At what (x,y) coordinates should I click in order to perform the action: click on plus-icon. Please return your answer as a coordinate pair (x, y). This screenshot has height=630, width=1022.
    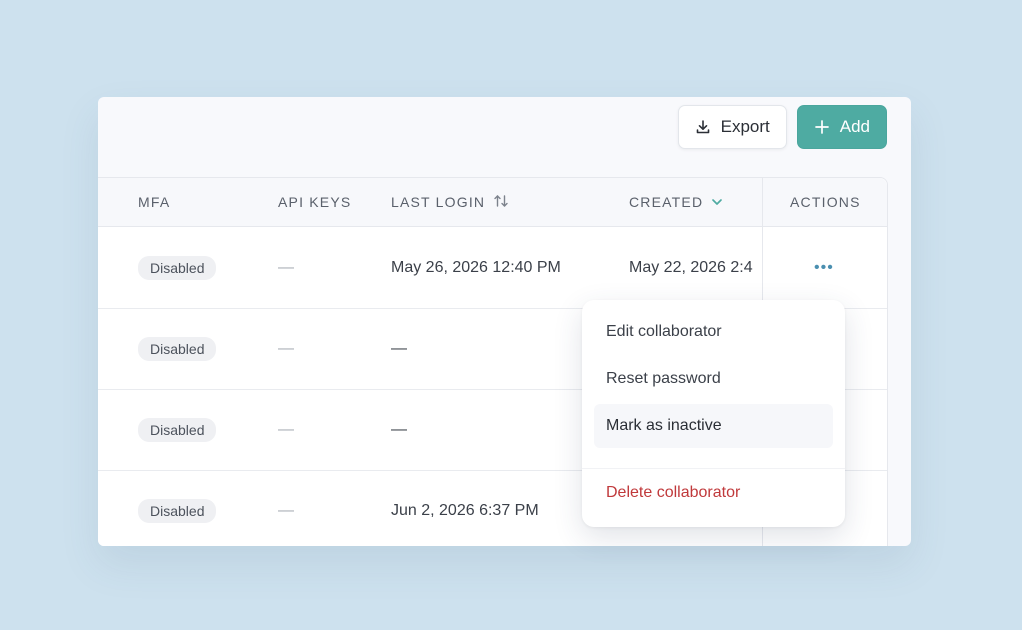
    Looking at the image, I should click on (822, 127).